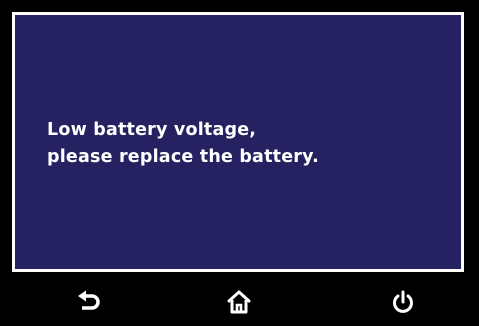 The width and height of the screenshot is (479, 326). What do you see at coordinates (152, 130) in the screenshot?
I see `message-line-1: Low battery voltage,` at bounding box center [152, 130].